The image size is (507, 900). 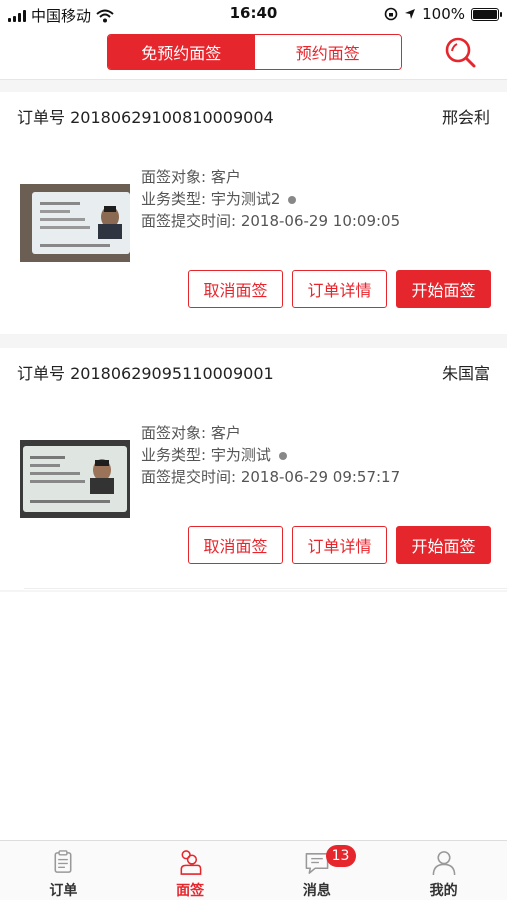 I want to click on business-type-row: 业务类型: 宇为测试2, so click(x=270, y=199).